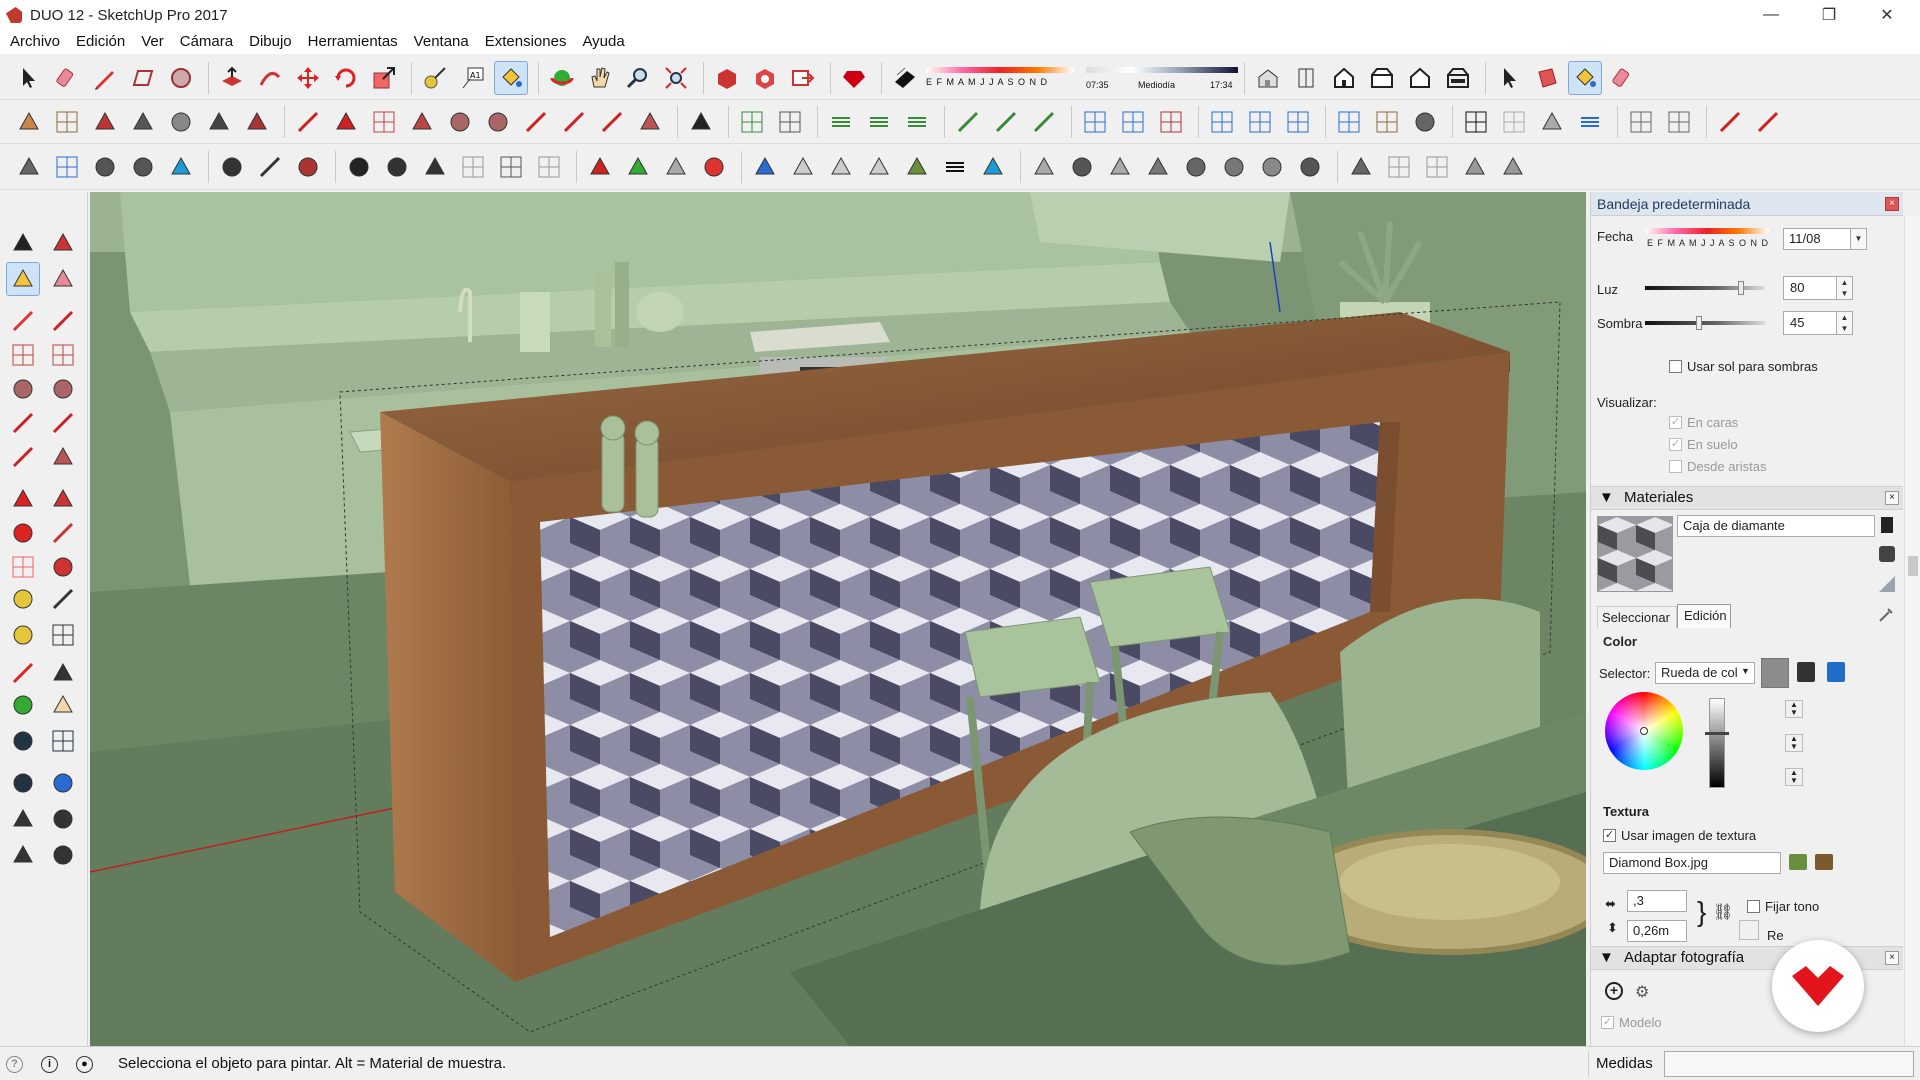 The width and height of the screenshot is (1920, 1080). Describe the element at coordinates (23, 499) in the screenshot. I see `move-button` at that location.